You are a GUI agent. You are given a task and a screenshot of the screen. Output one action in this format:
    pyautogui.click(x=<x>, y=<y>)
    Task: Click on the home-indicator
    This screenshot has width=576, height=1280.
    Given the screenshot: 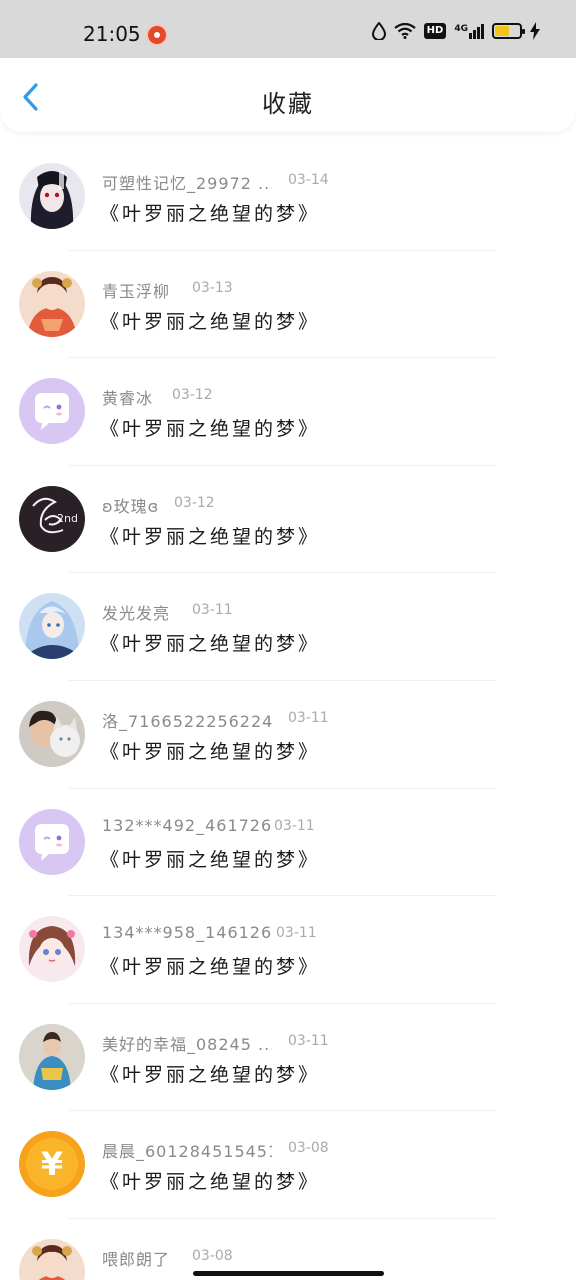 What is the action you would take?
    pyautogui.click(x=288, y=1273)
    